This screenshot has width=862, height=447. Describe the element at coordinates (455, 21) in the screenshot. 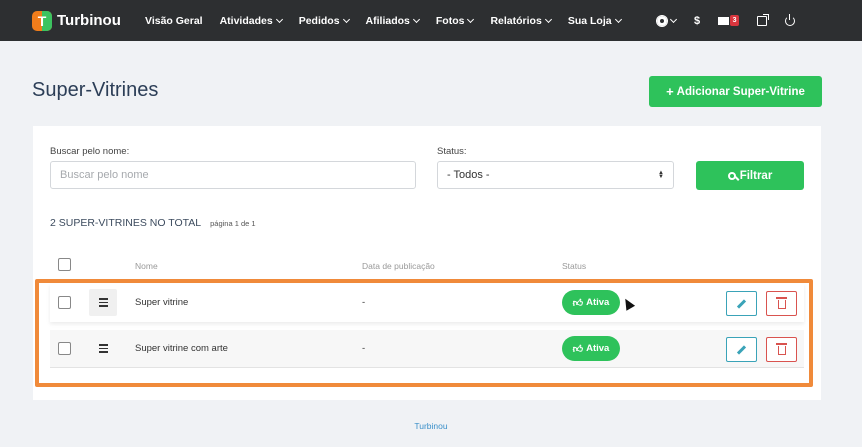

I see `nav-item-fotos: Fotos` at that location.